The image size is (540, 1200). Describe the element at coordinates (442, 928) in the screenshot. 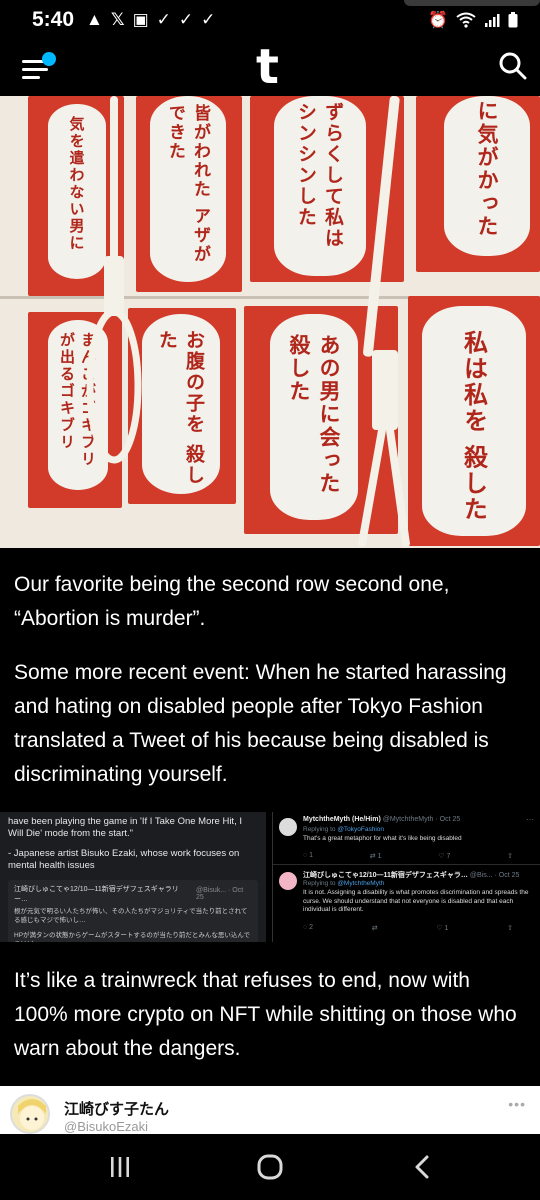

I see `like-icon: ♡ 1` at that location.